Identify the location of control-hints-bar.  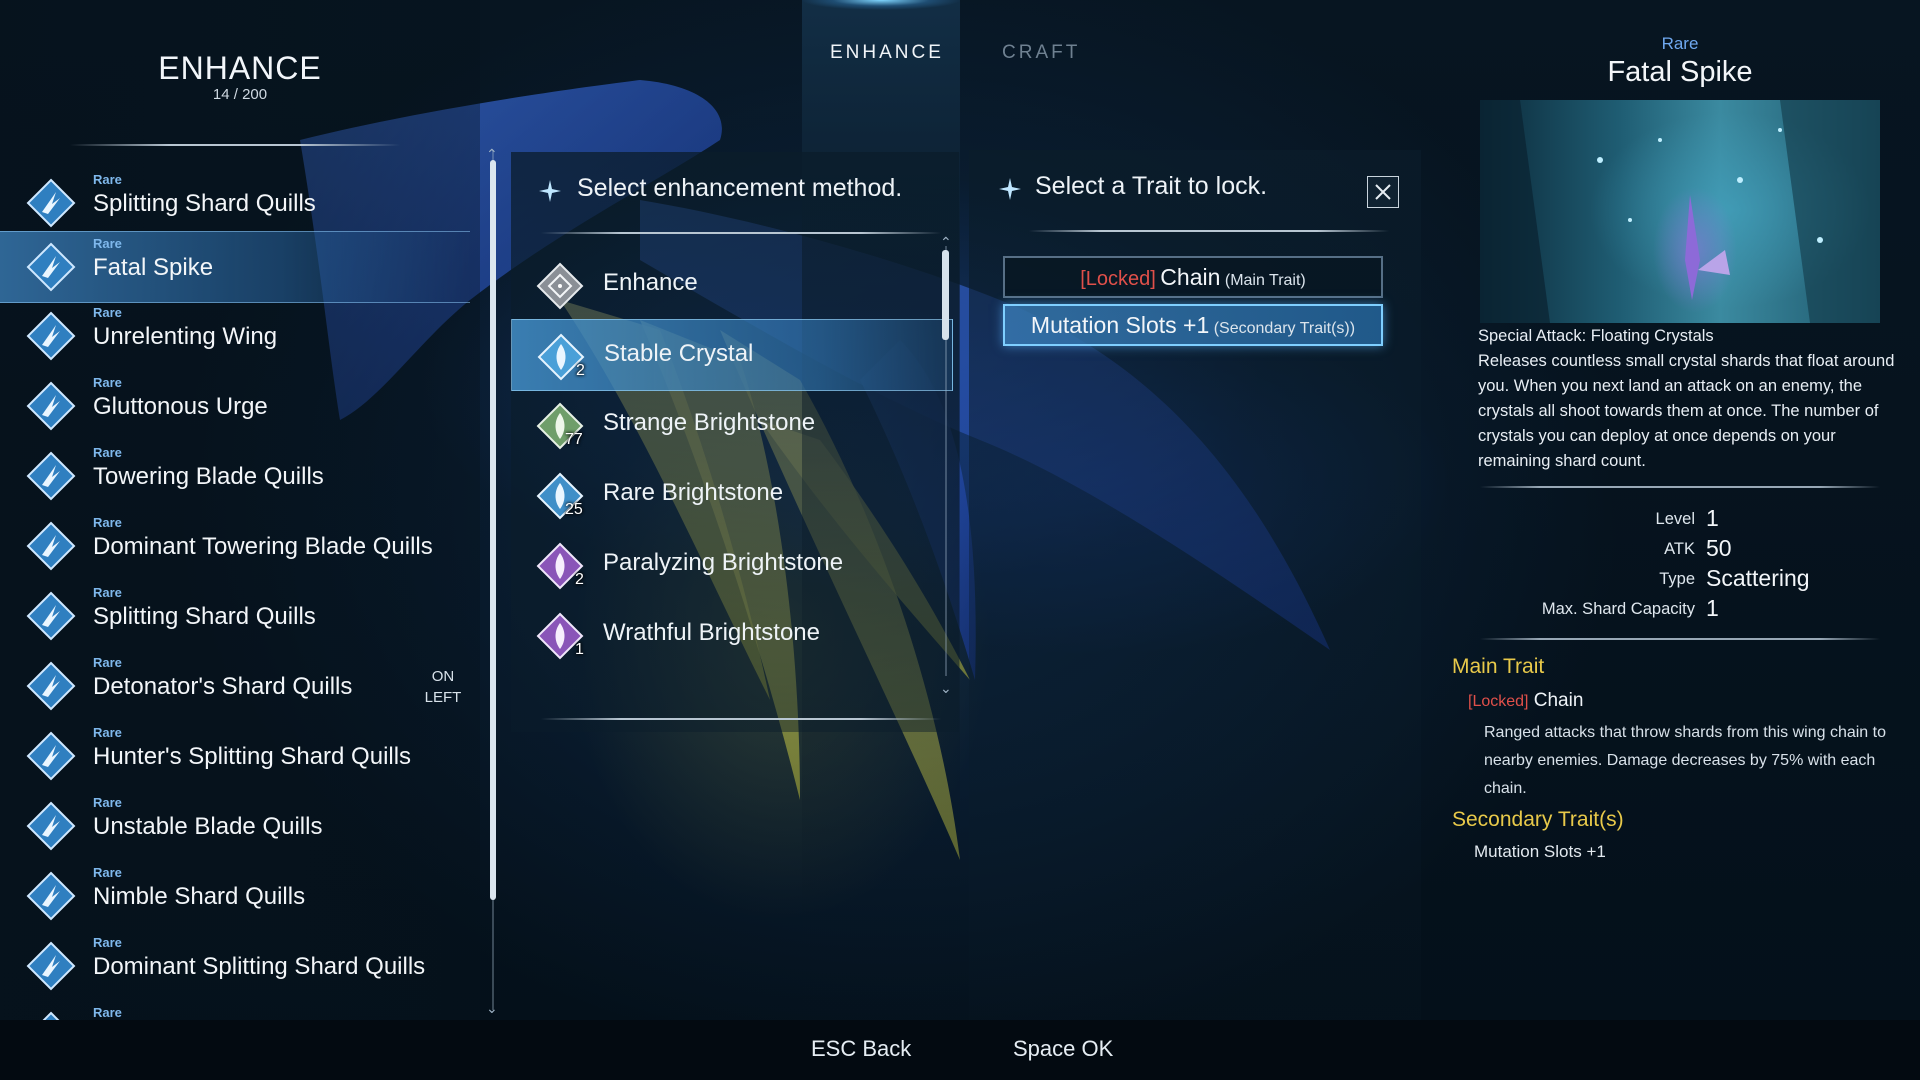
(960, 1050).